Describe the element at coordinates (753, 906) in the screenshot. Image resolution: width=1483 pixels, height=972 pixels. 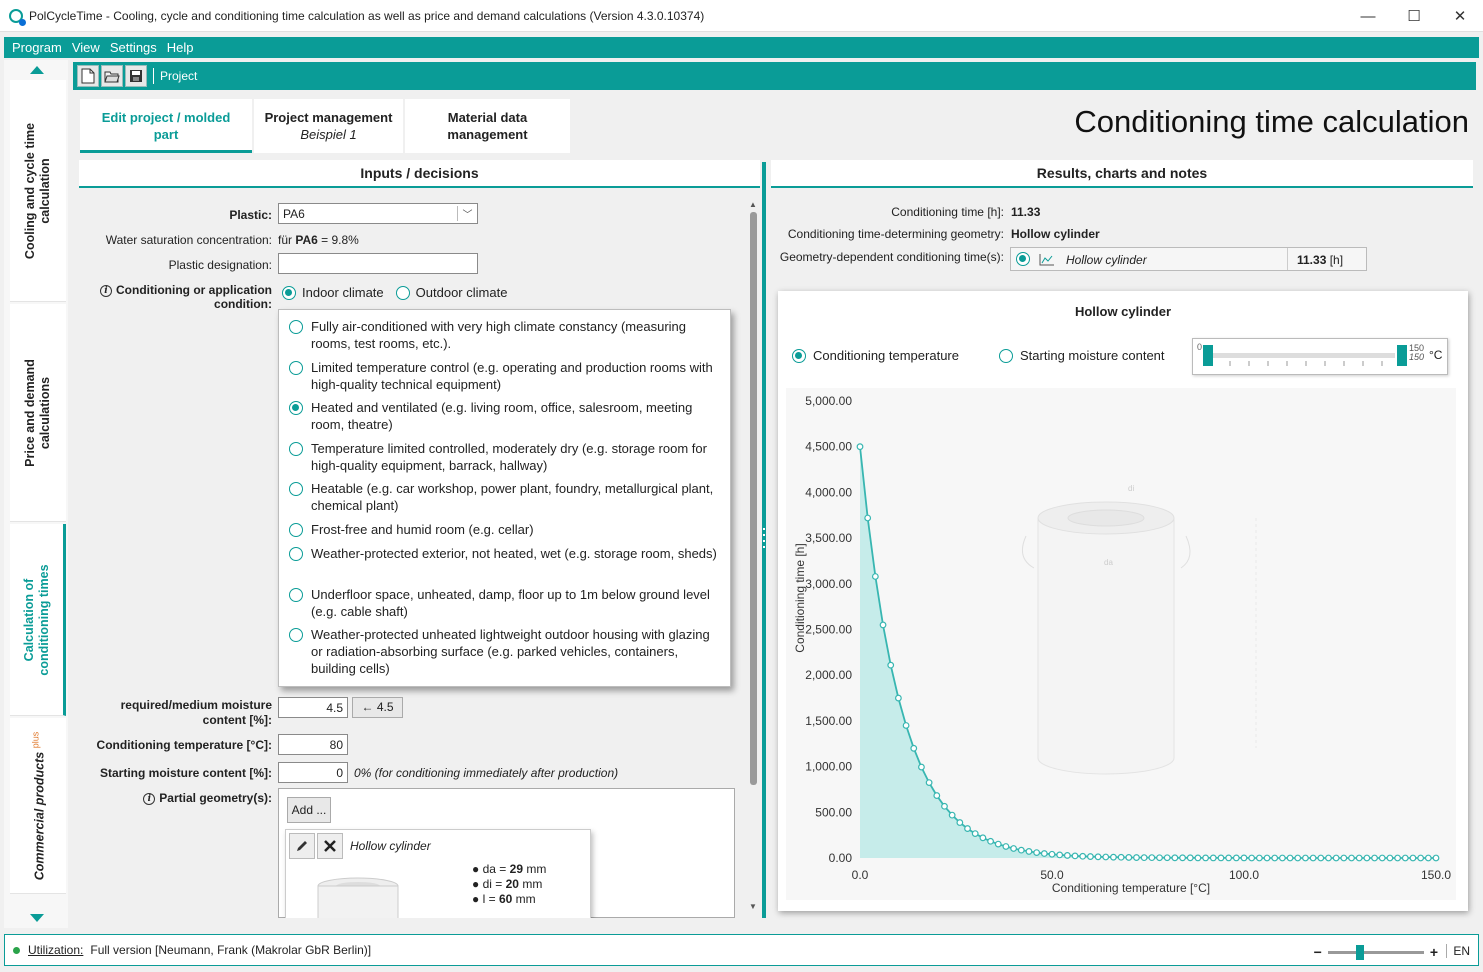
I see `scroll-down-icon: ▼` at that location.